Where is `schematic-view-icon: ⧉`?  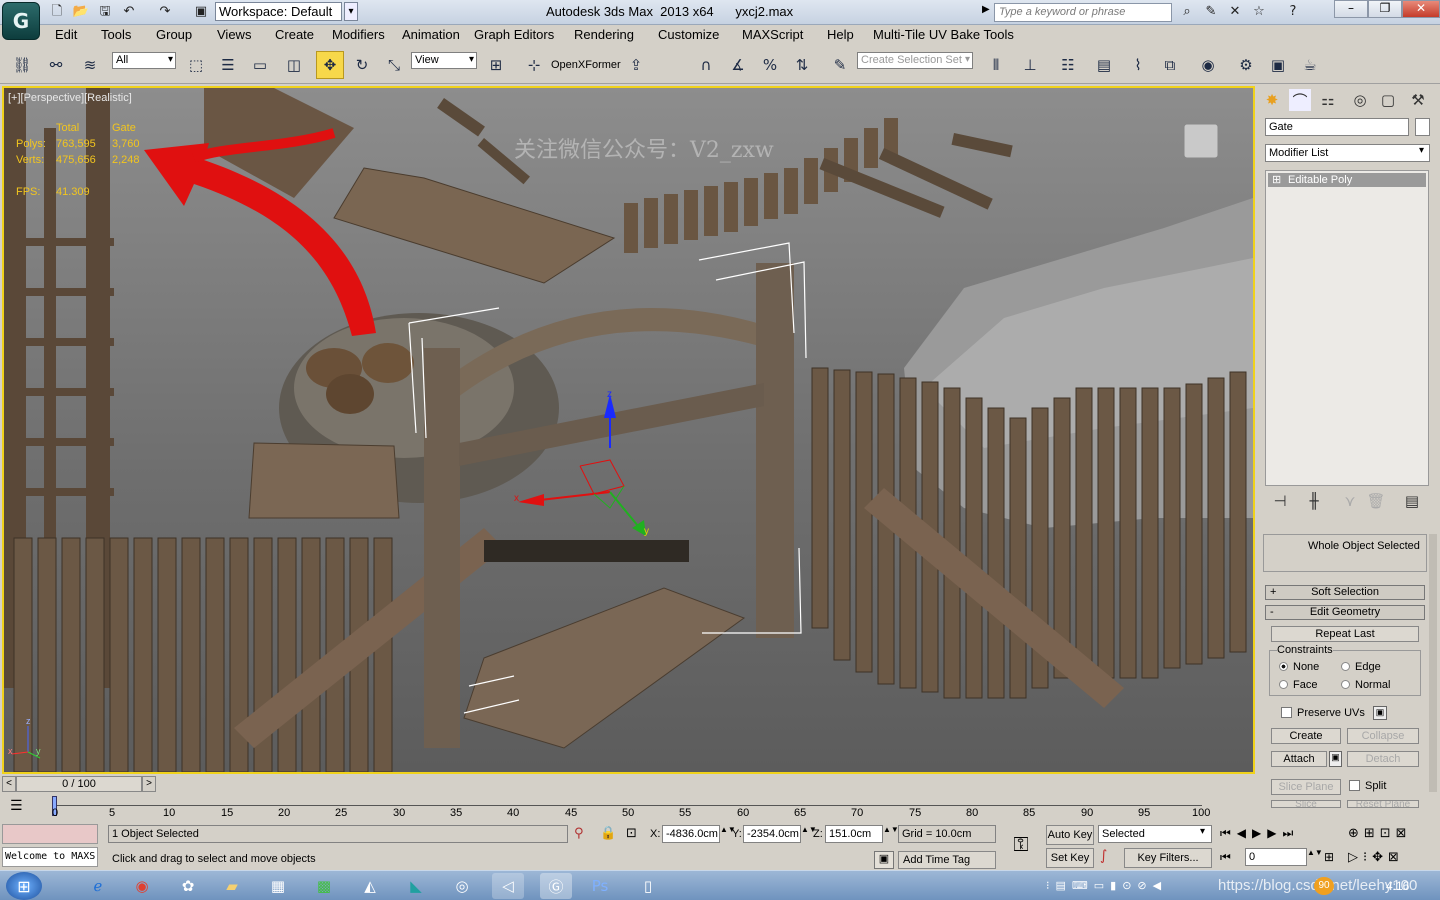 schematic-view-icon: ⧉ is located at coordinates (1170, 65).